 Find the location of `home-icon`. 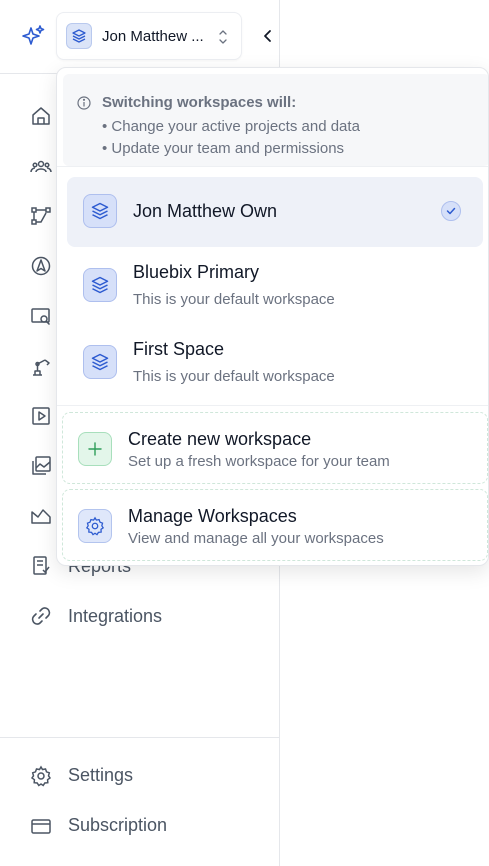

home-icon is located at coordinates (41, 116).